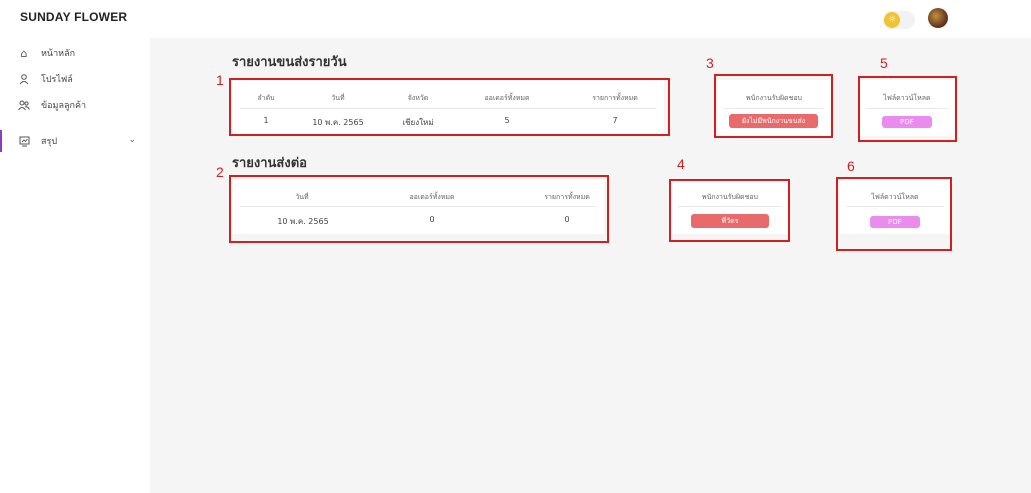 The image size is (1031, 493). Describe the element at coordinates (57, 80) in the screenshot. I see `sidebar-item-label: โปรไฟล์` at that location.